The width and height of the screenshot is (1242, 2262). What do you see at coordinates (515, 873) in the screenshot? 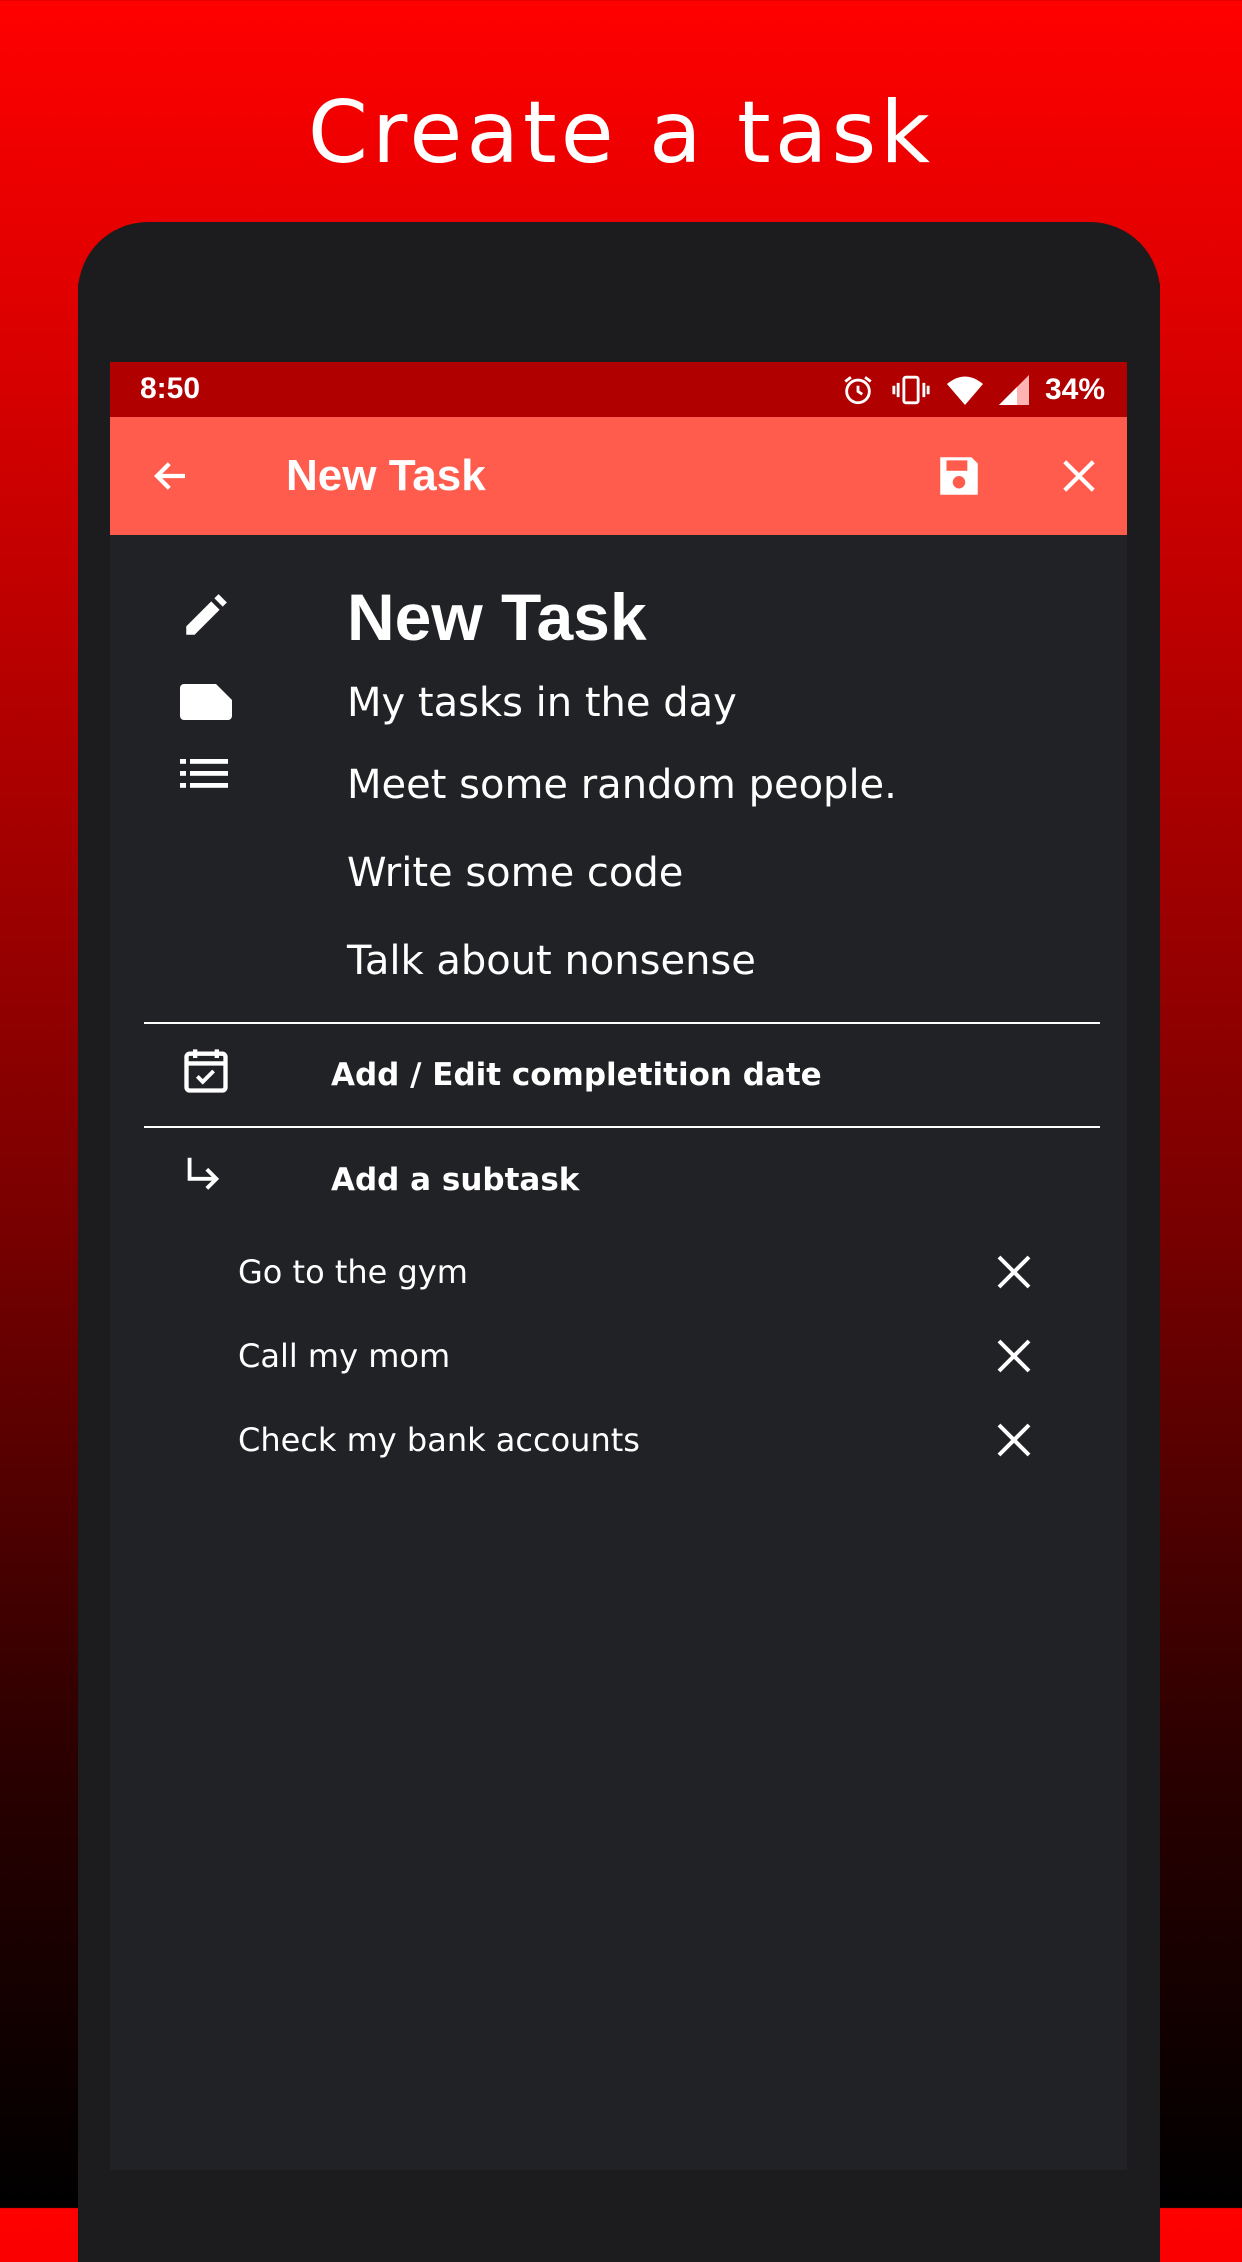
I see `task-description-text: Write some code` at bounding box center [515, 873].